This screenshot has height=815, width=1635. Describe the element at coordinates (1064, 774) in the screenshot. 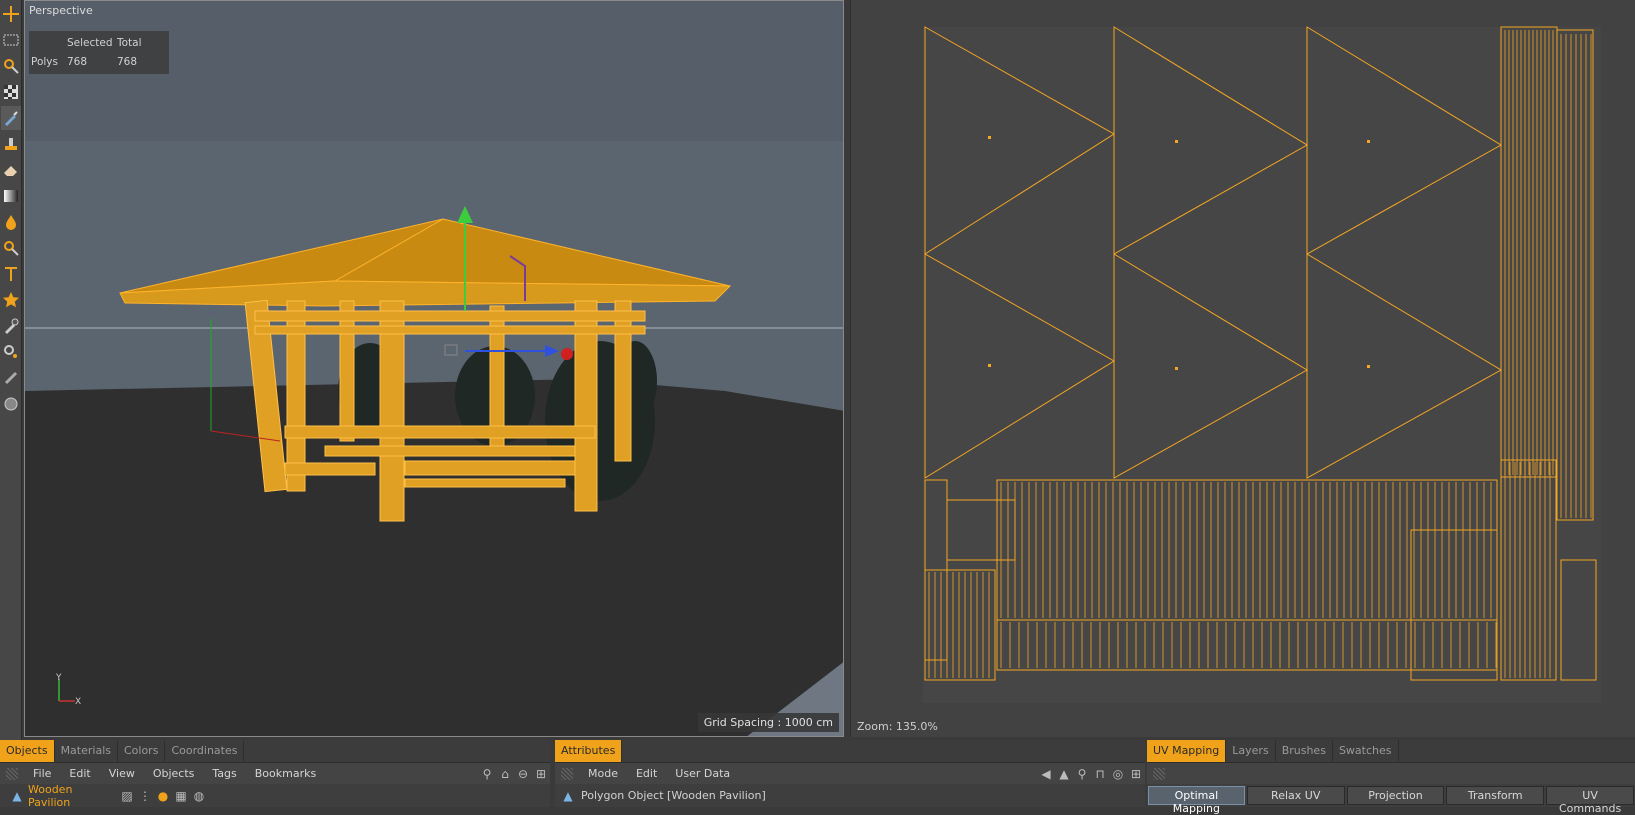

I see `up-arrow-icon: ▲` at that location.